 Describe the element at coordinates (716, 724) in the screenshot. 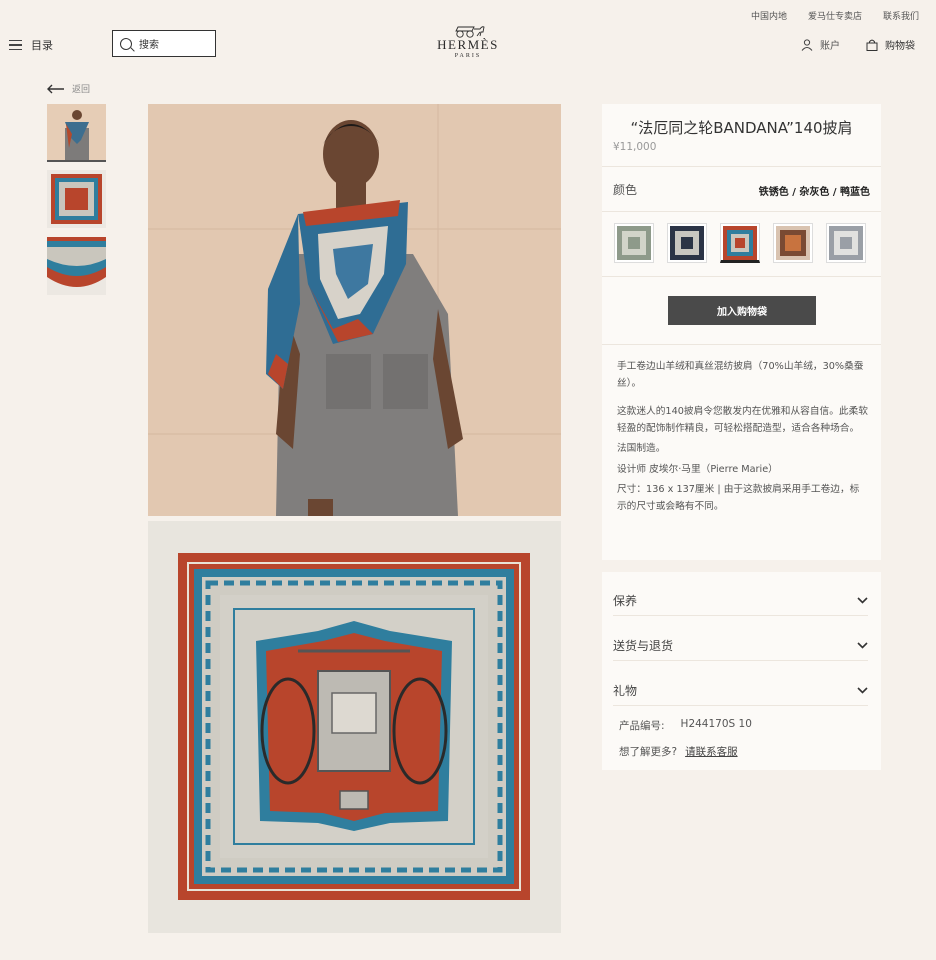

I see `product-code-value: H244170S 10` at that location.